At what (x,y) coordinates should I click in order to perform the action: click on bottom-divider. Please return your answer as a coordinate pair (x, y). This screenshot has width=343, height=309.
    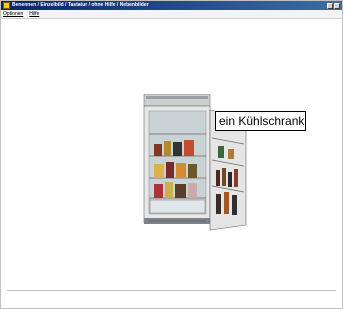
    Looking at the image, I should click on (171, 290).